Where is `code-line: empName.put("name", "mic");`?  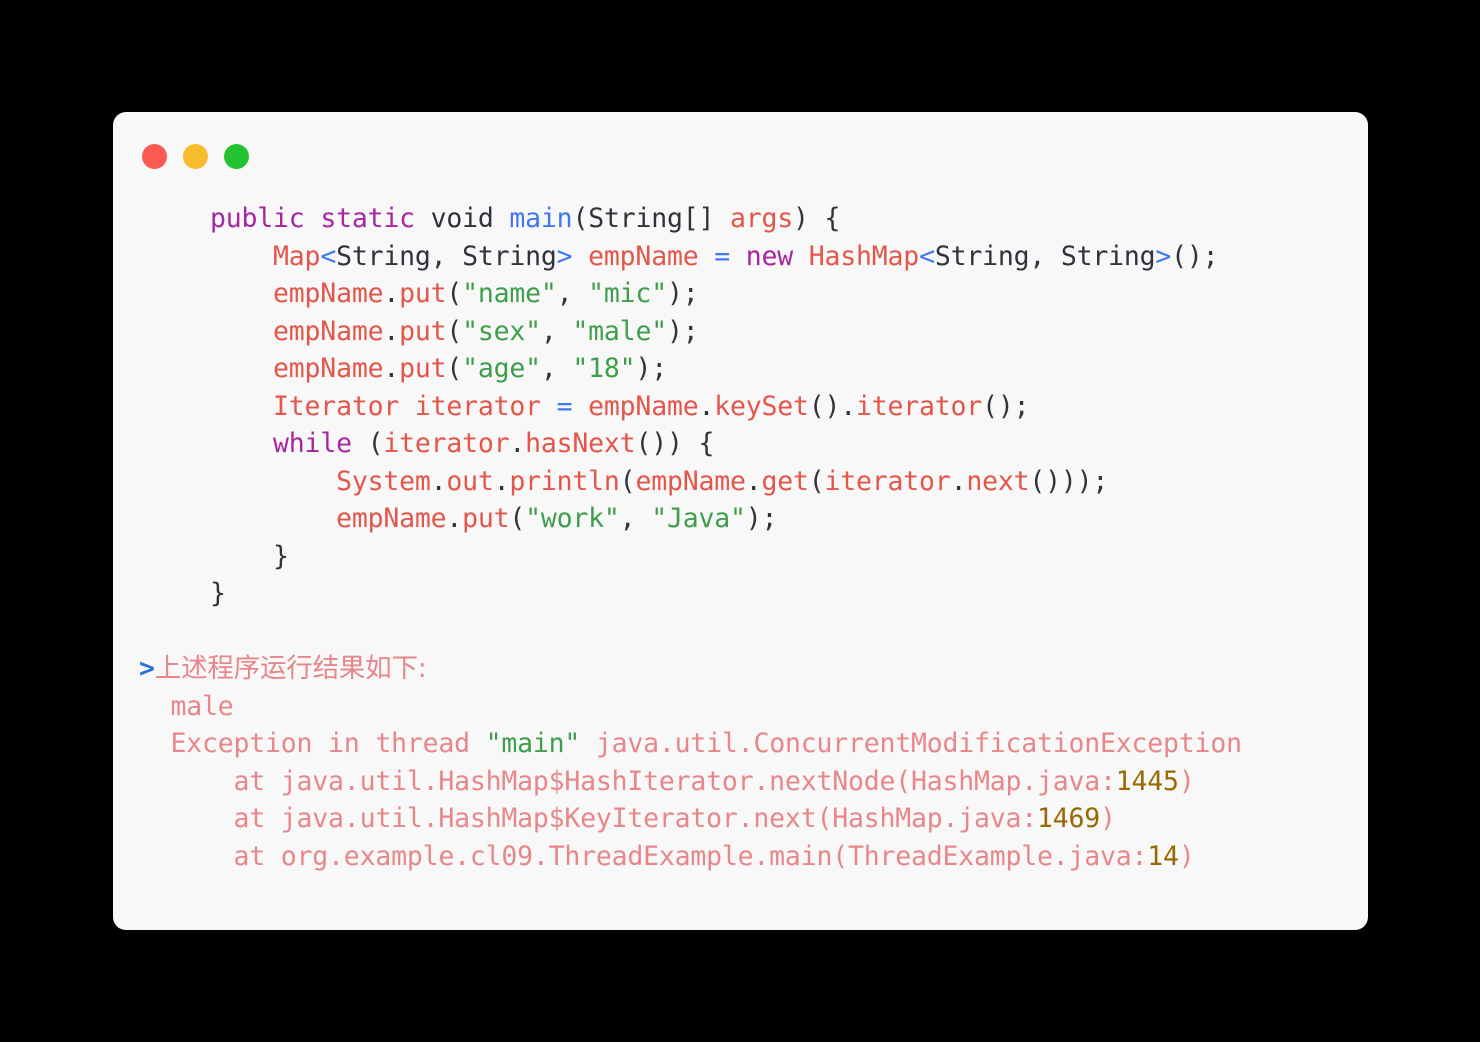 code-line: empName.put("name", "mic"); is located at coordinates (757, 294).